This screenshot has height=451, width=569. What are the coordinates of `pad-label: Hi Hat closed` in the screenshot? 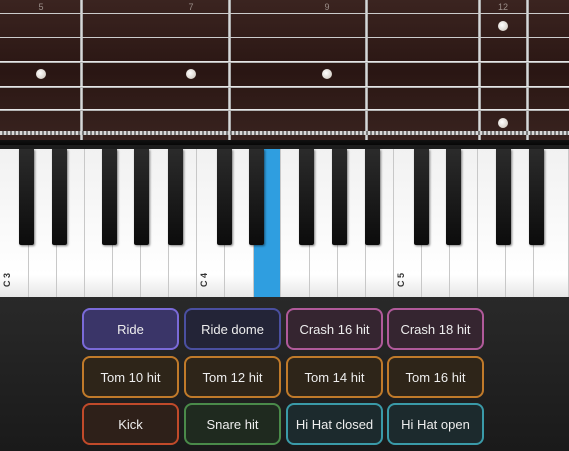 It's located at (334, 424).